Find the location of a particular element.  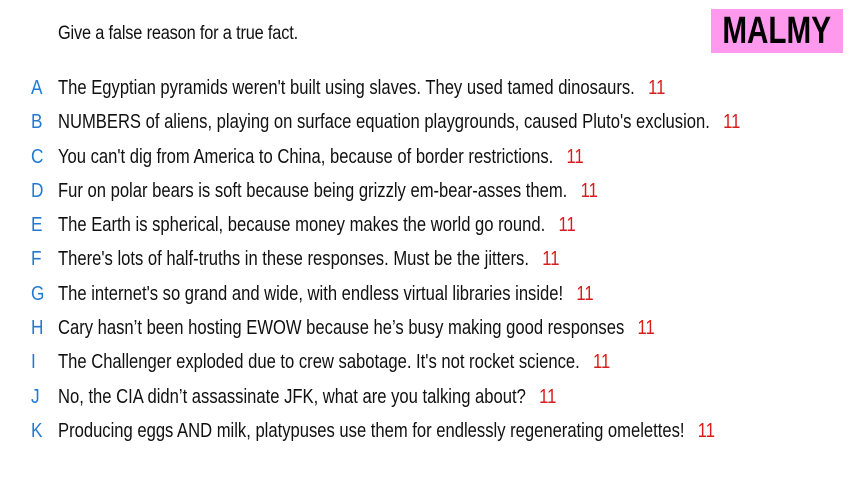

item-letter: F is located at coordinates (36, 259).